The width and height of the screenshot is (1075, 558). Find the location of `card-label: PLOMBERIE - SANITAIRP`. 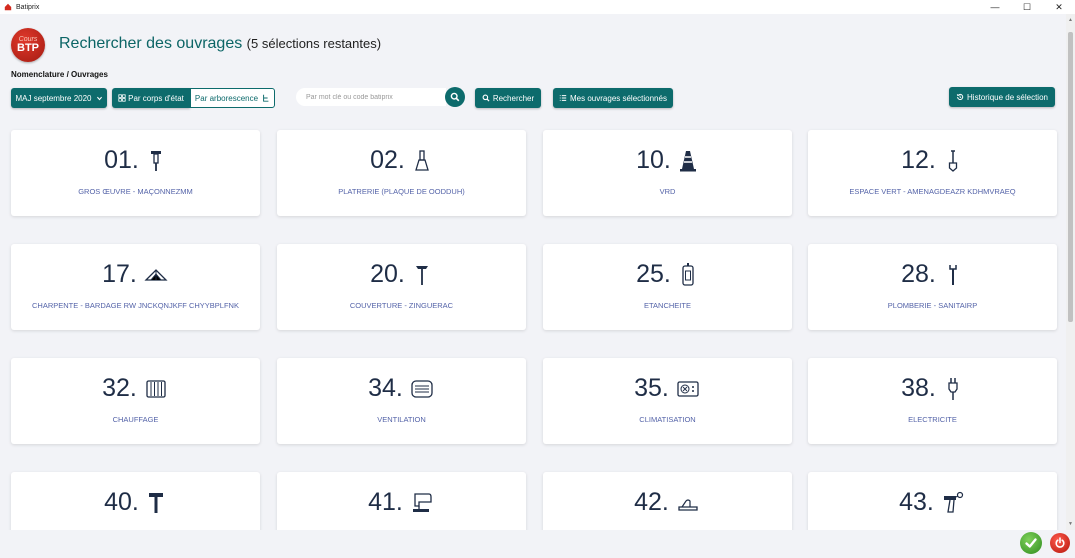

card-label: PLOMBERIE - SANITAIRP is located at coordinates (932, 305).